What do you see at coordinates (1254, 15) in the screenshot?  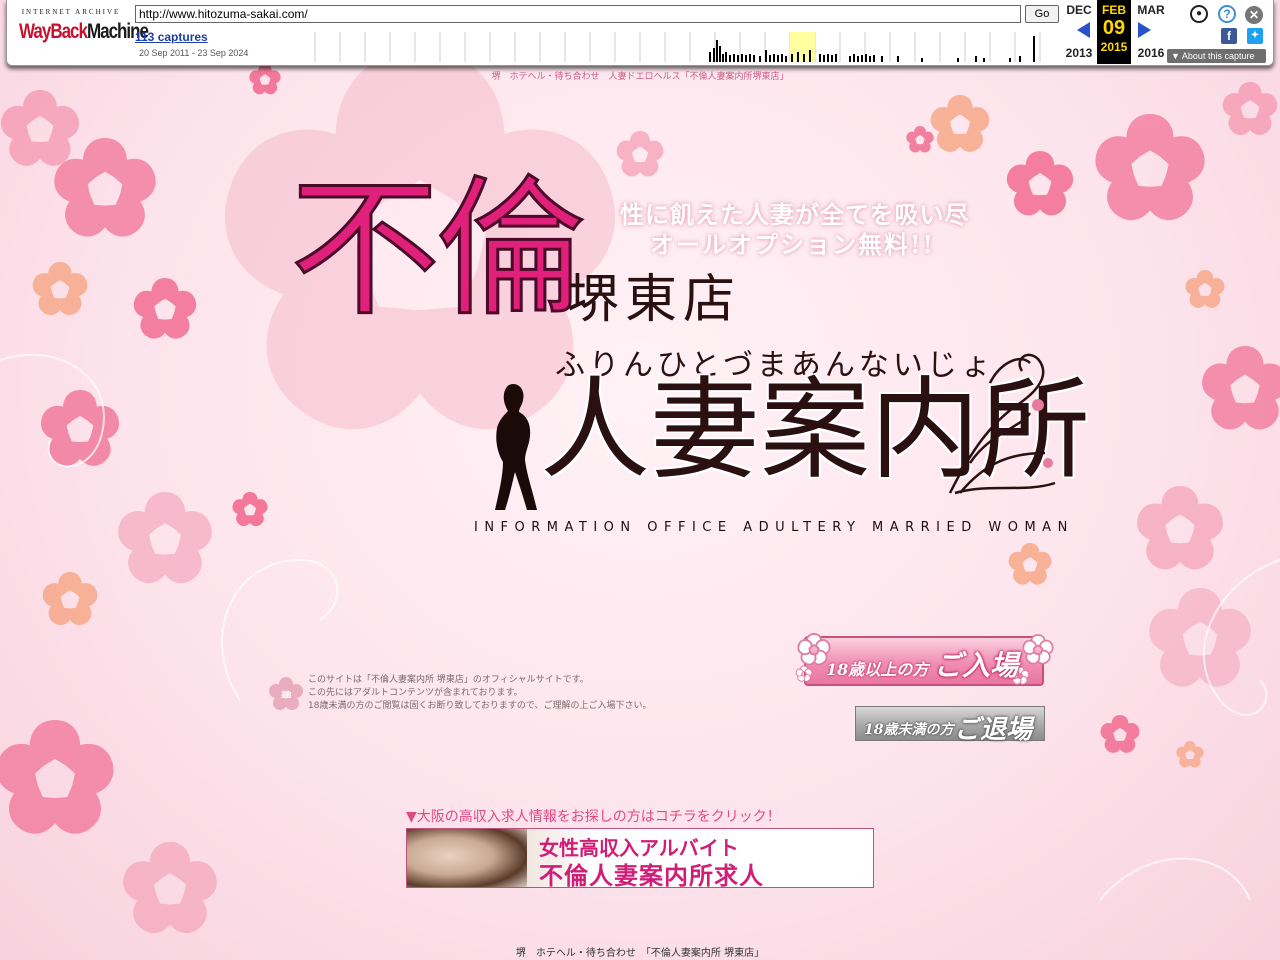 I see `close-icon: ✕` at bounding box center [1254, 15].